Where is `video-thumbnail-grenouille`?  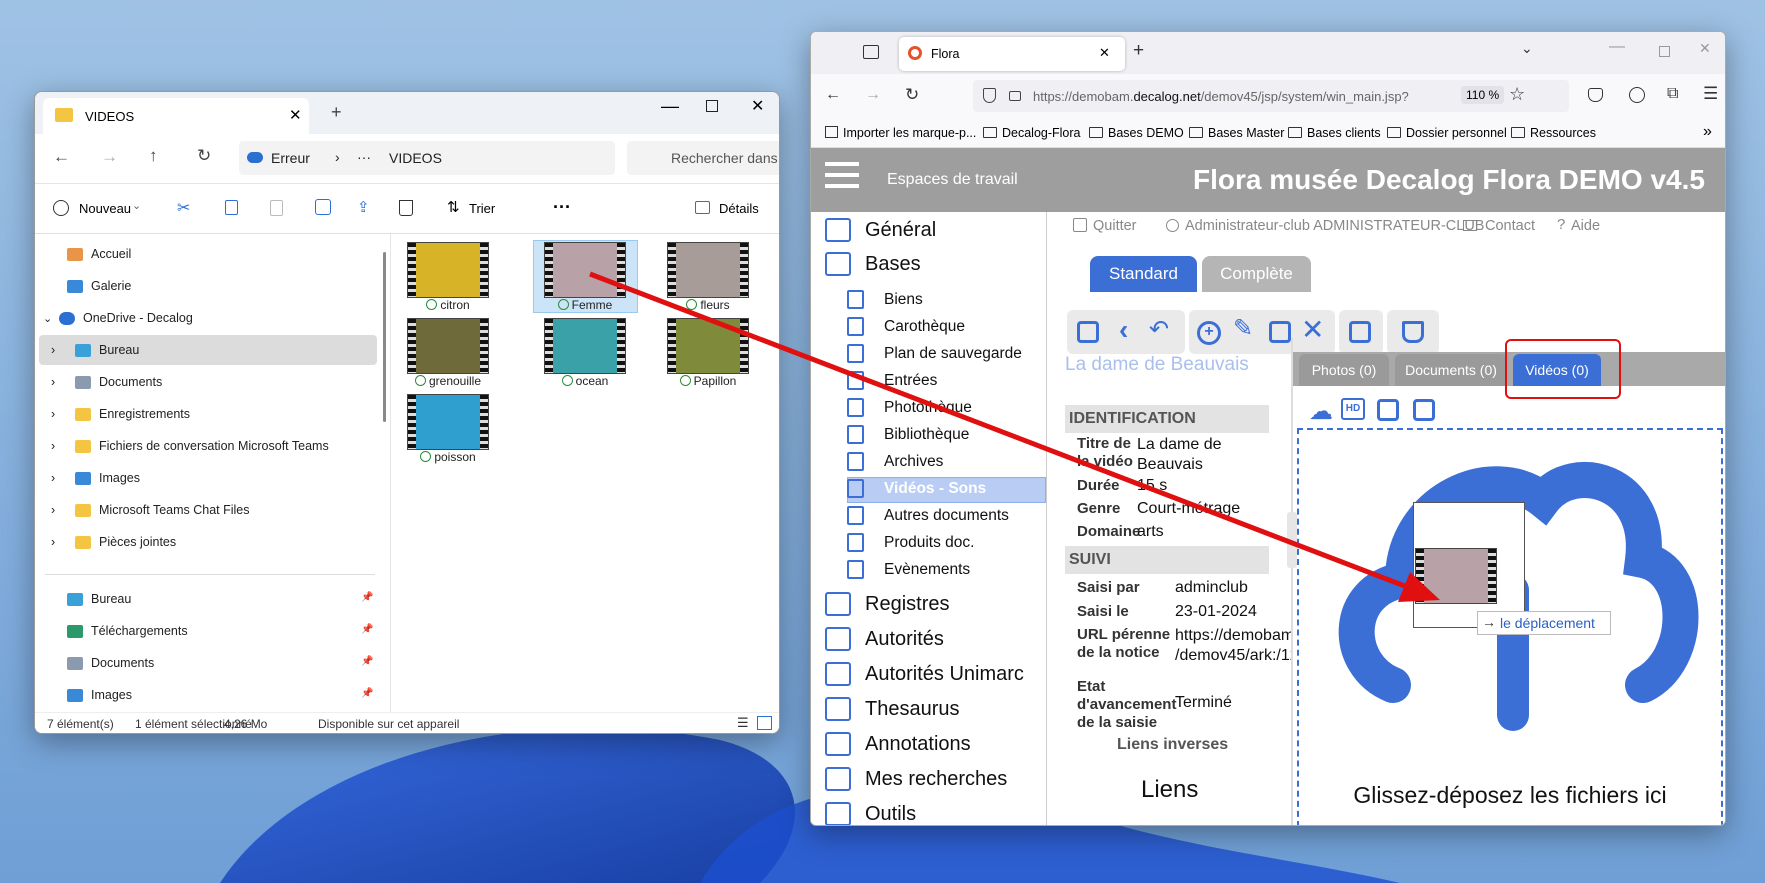
video-thumbnail-grenouille is located at coordinates (448, 346).